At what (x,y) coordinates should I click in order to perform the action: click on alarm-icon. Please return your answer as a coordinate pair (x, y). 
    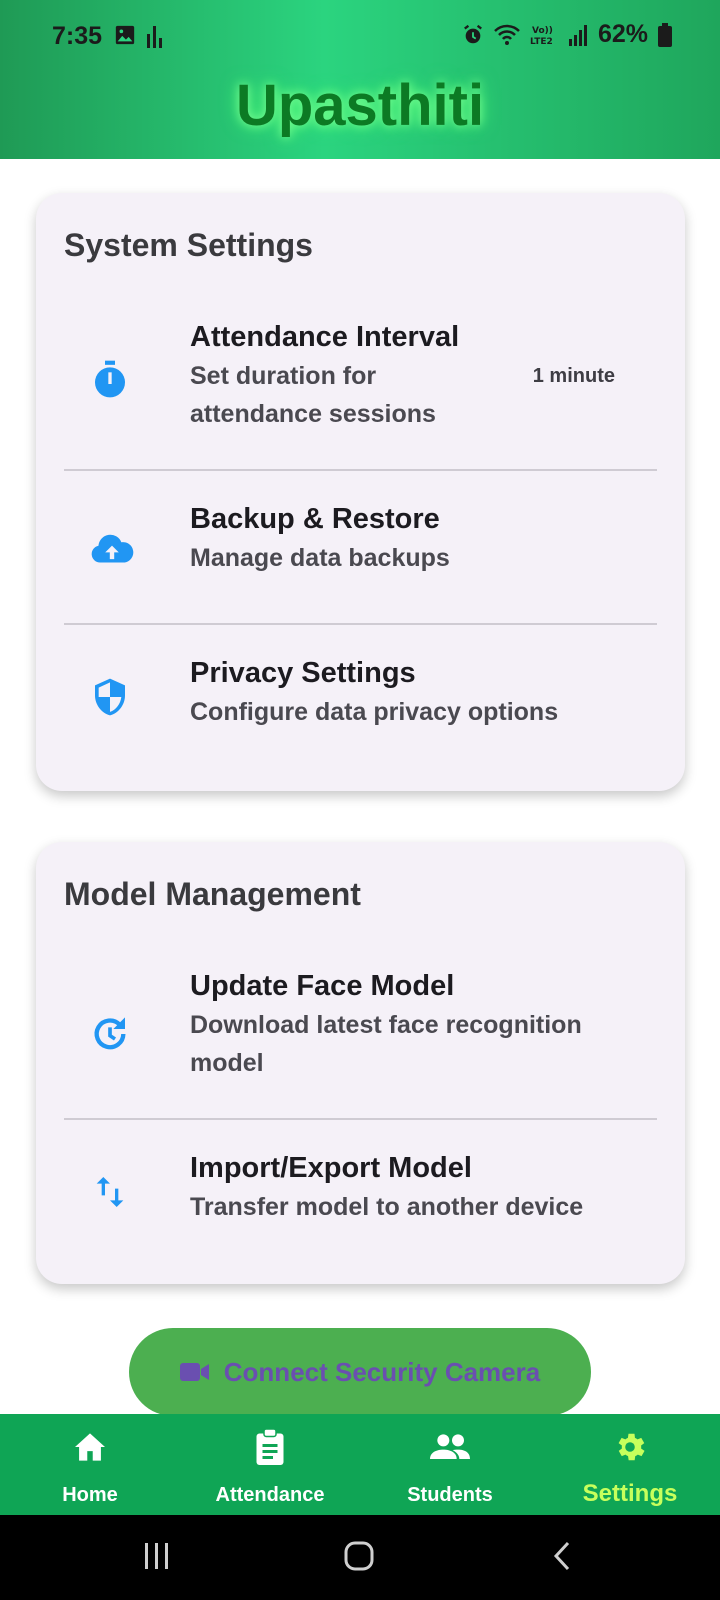
    Looking at the image, I should click on (473, 33).